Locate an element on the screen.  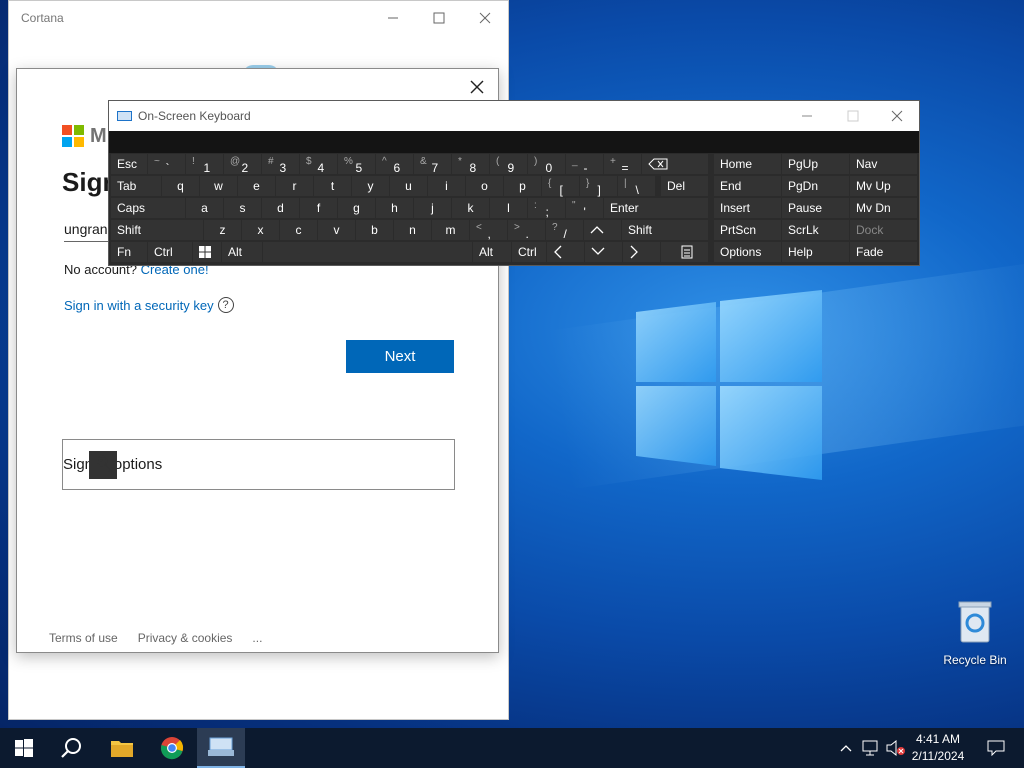
clock: 4:41 AM 2/11/2024 is located at coordinates (938, 748).